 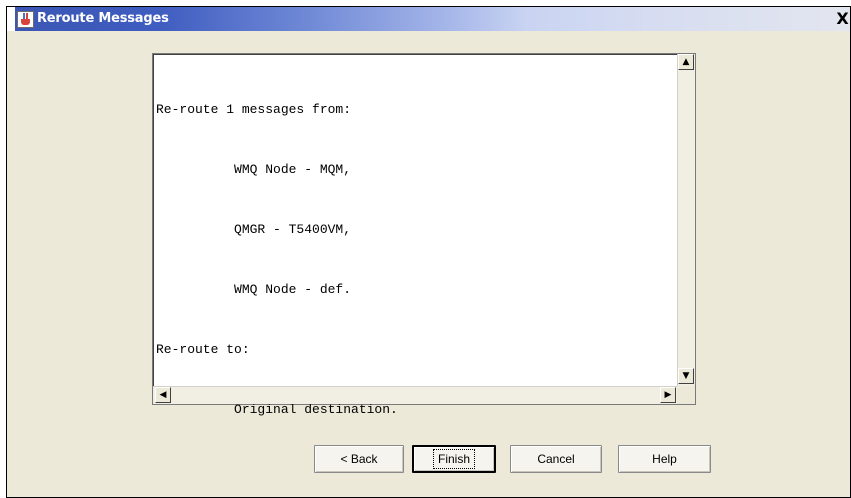 I want to click on help-button-label: Help, so click(x=664, y=459).